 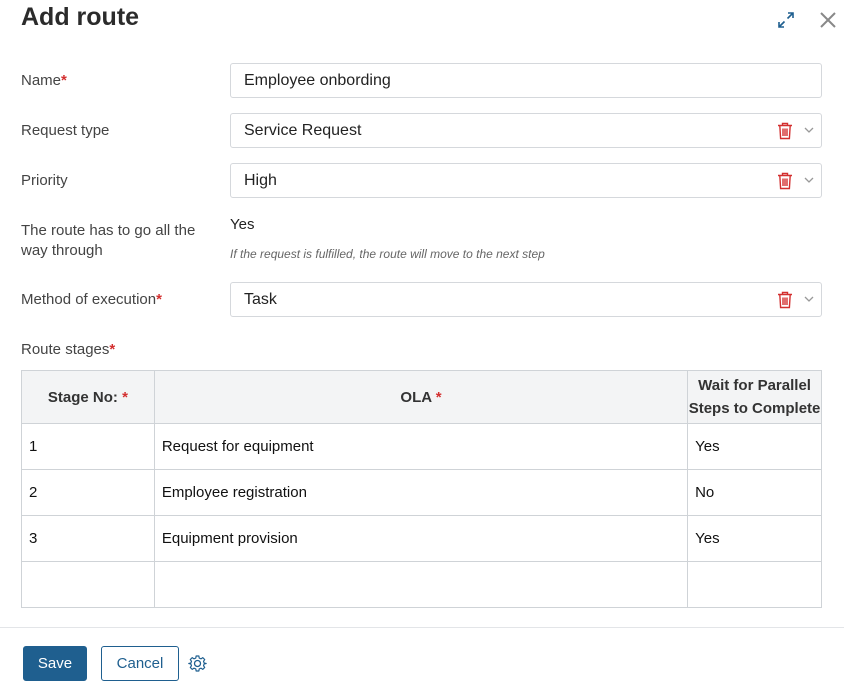 What do you see at coordinates (526, 130) in the screenshot?
I see `request-type-select: Service Request` at bounding box center [526, 130].